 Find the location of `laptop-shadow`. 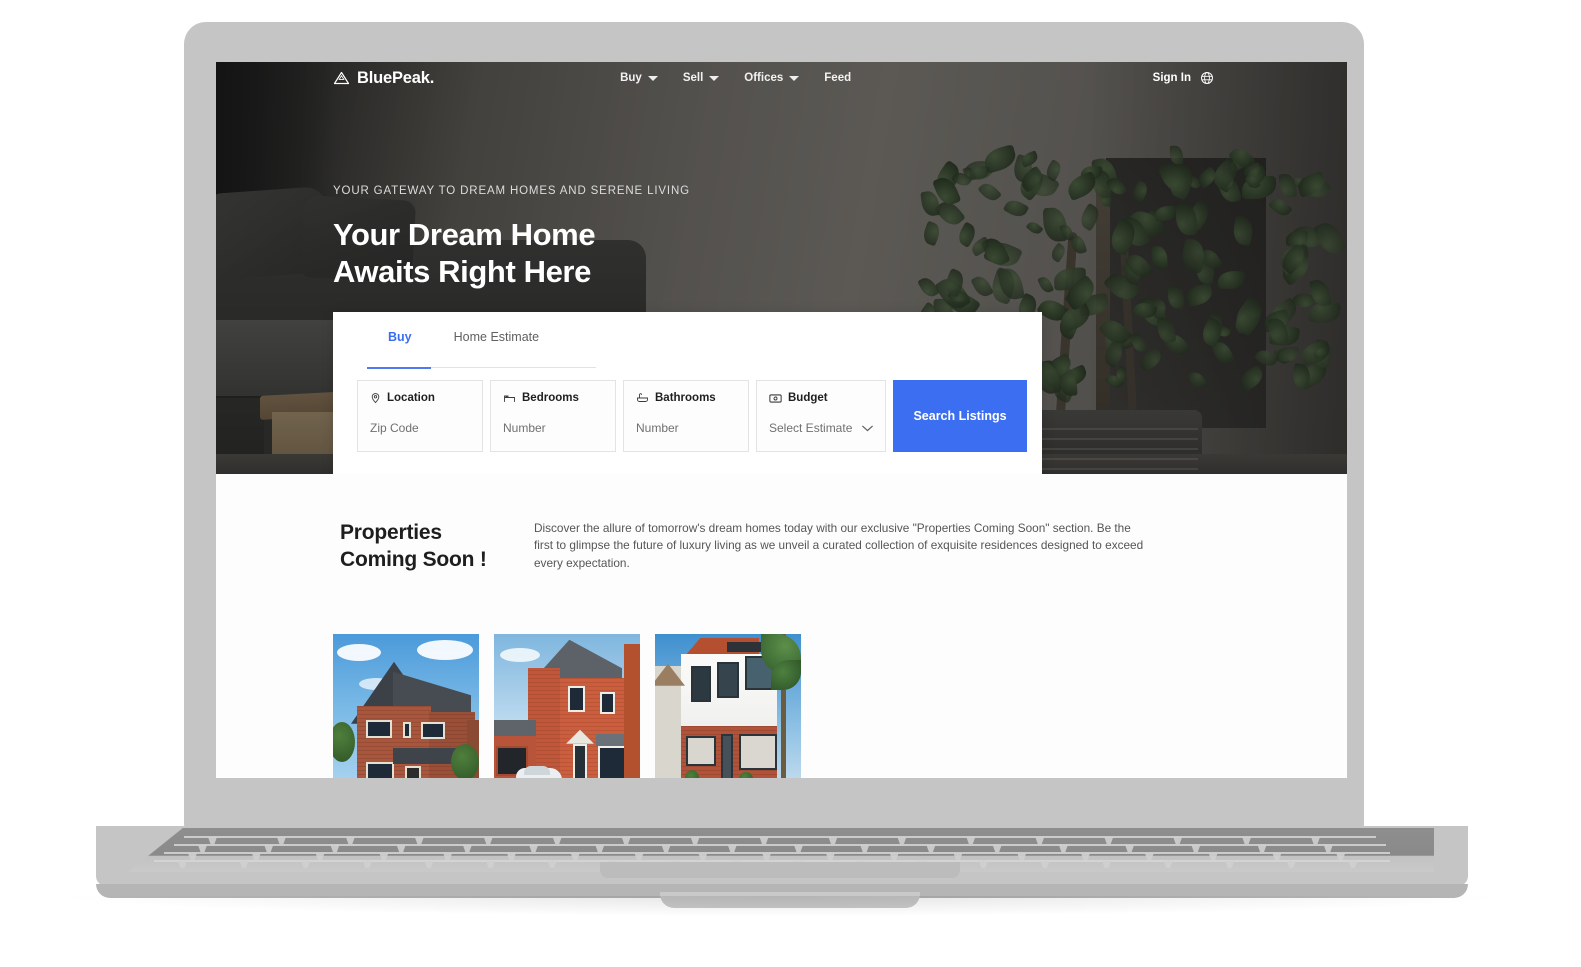

laptop-shadow is located at coordinates (782, 906).